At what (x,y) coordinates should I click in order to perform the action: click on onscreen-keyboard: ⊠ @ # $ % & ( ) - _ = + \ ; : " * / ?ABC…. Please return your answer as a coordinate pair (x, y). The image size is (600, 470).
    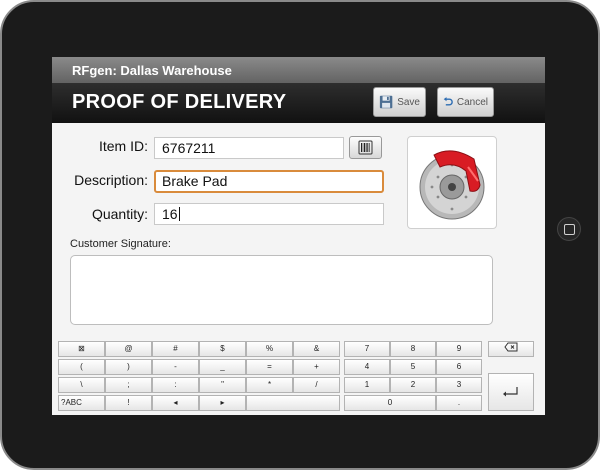
    Looking at the image, I should click on (298, 376).